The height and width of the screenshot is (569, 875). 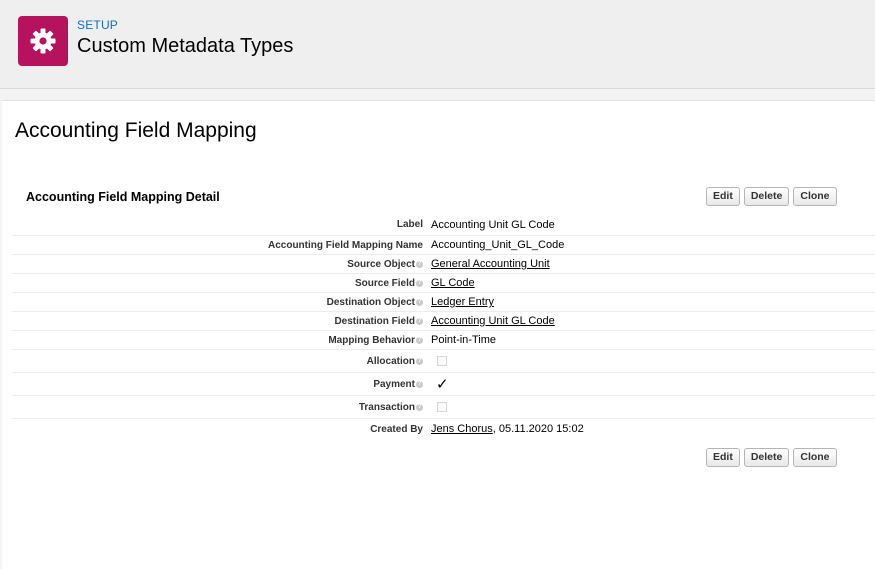 I want to click on bottom-button-group: Edit Delete Clone, so click(x=771, y=457).